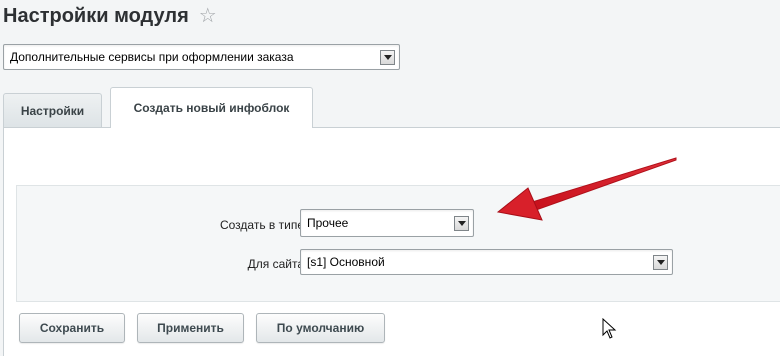  Describe the element at coordinates (208, 16) in the screenshot. I see `star-icon: ☆` at that location.